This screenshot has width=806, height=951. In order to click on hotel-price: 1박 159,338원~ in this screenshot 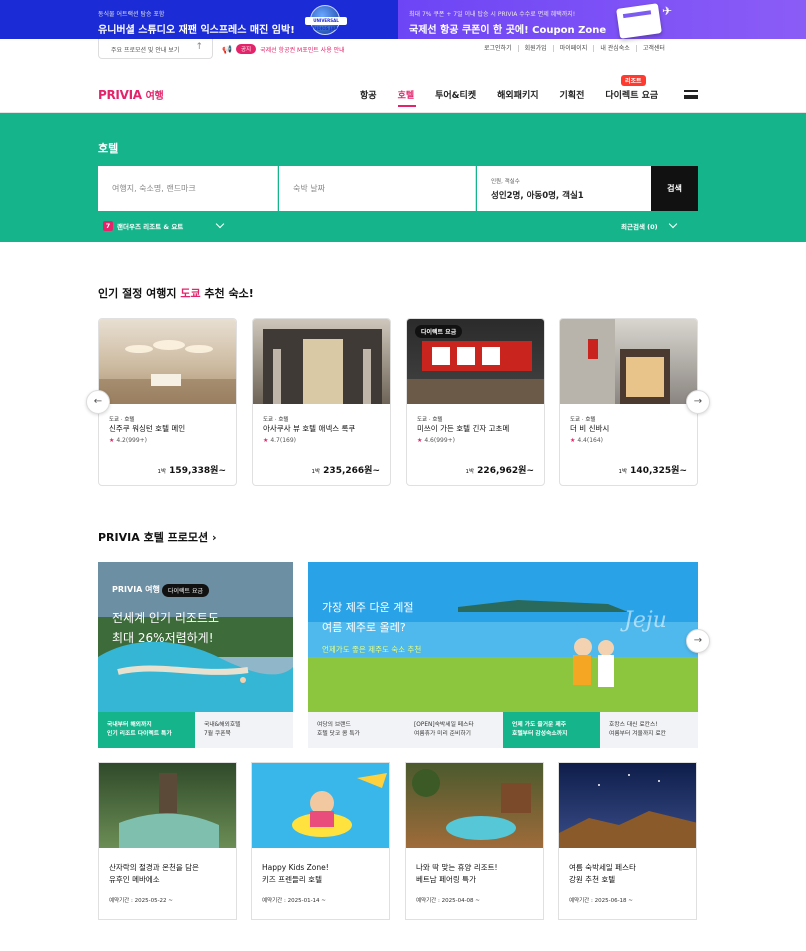, I will do `click(191, 471)`.